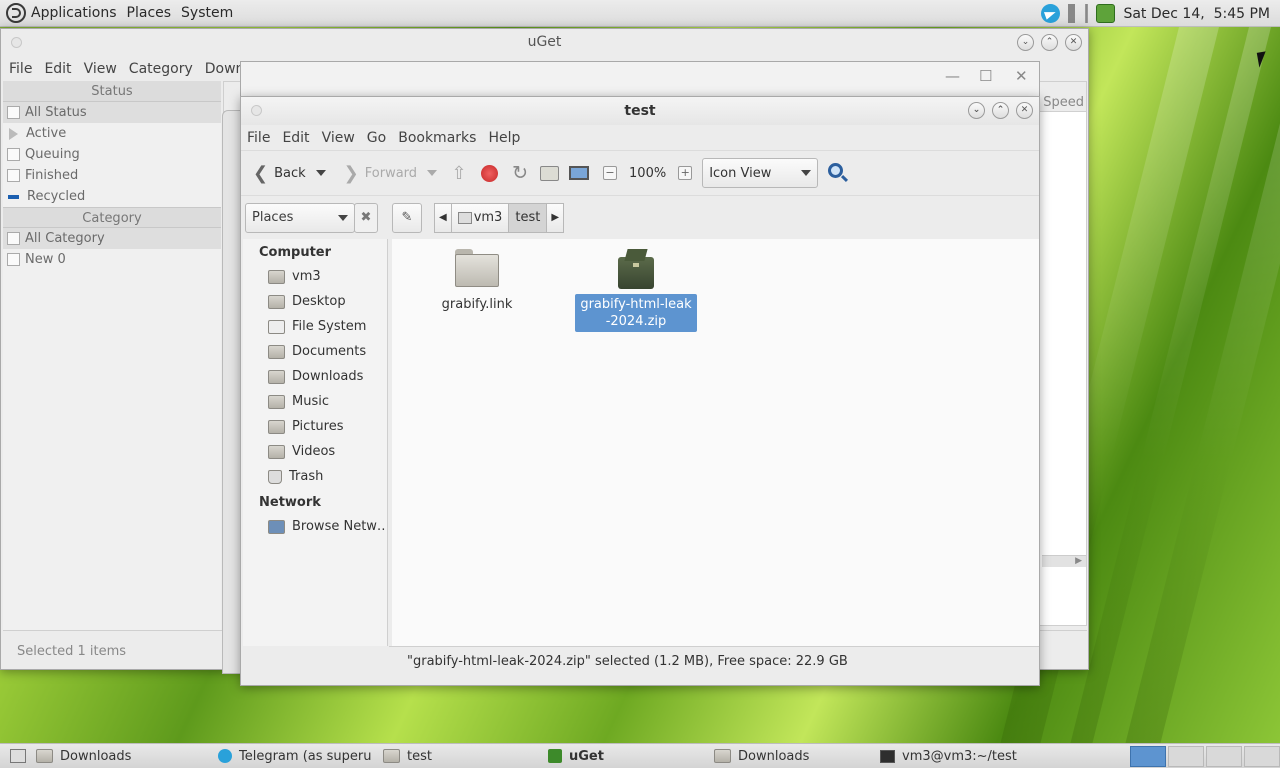 This screenshot has width=1280, height=768. Describe the element at coordinates (621, 756) in the screenshot. I see `taskbar-item-uget: uGet` at that location.